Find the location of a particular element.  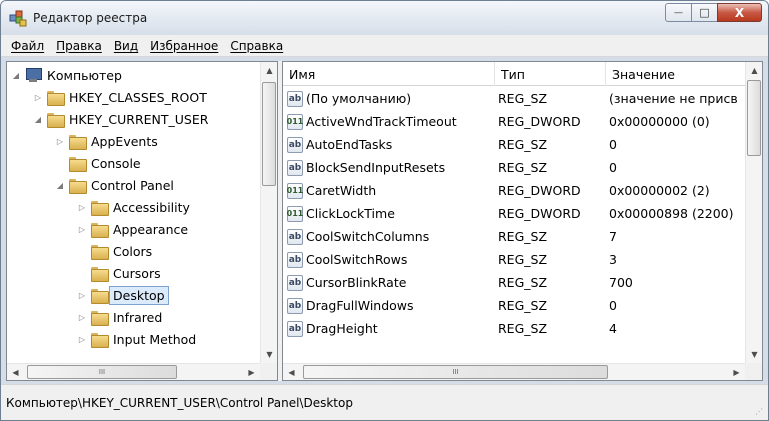

window-title: Редактор реестра is located at coordinates (90, 18).